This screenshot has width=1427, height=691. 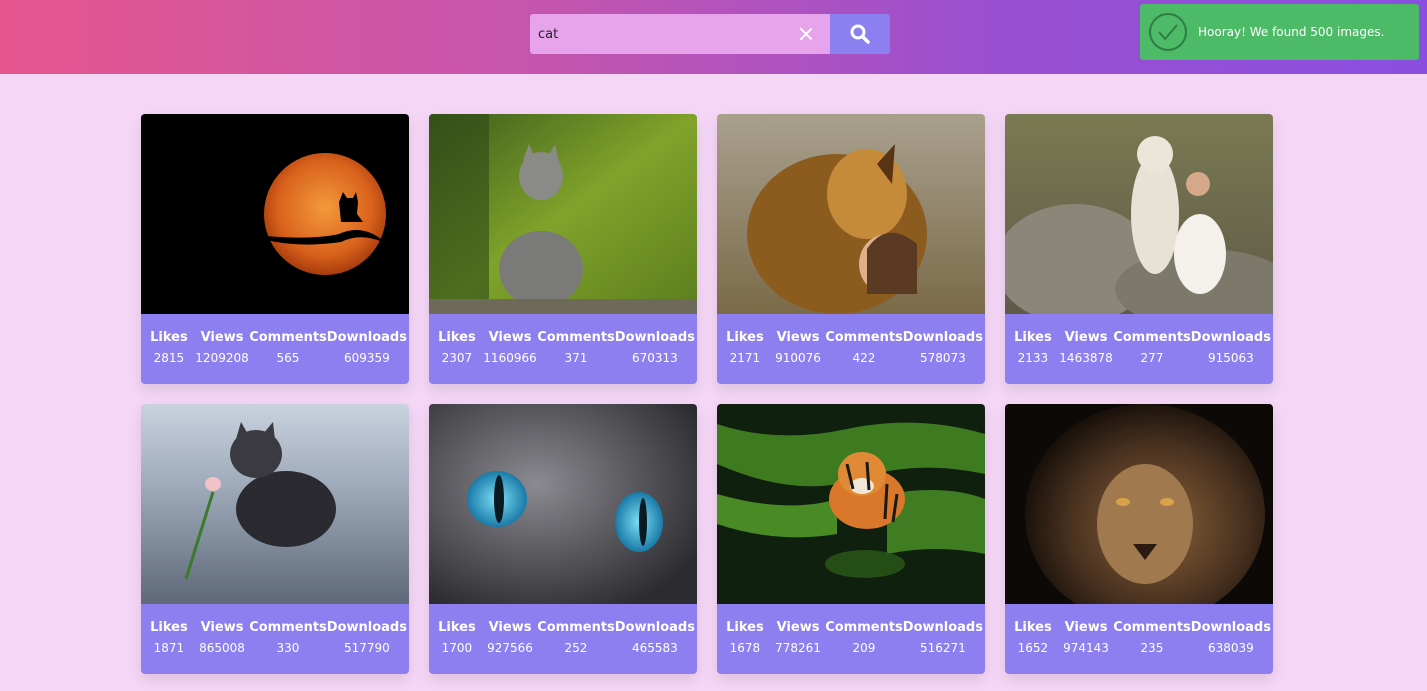 What do you see at coordinates (1033, 648) in the screenshot?
I see `likes-count: 1652` at bounding box center [1033, 648].